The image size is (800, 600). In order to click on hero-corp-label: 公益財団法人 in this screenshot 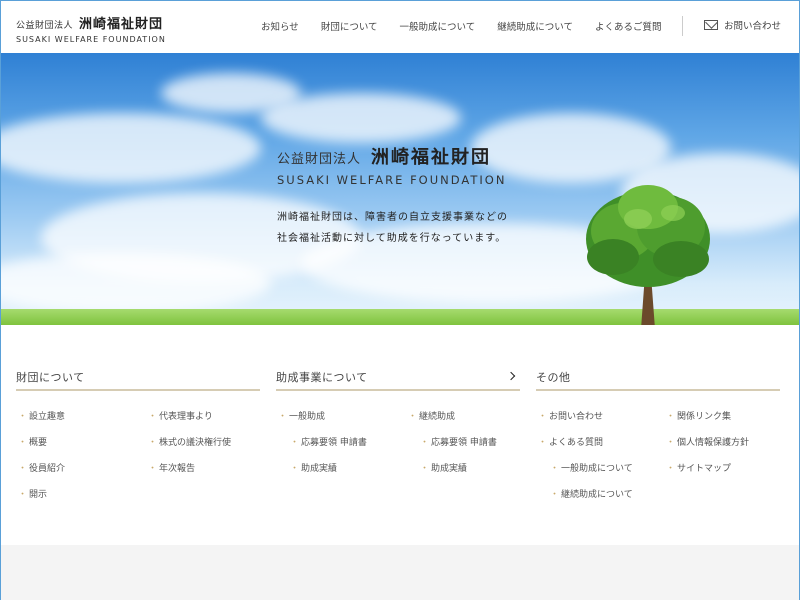, I will do `click(319, 159)`.